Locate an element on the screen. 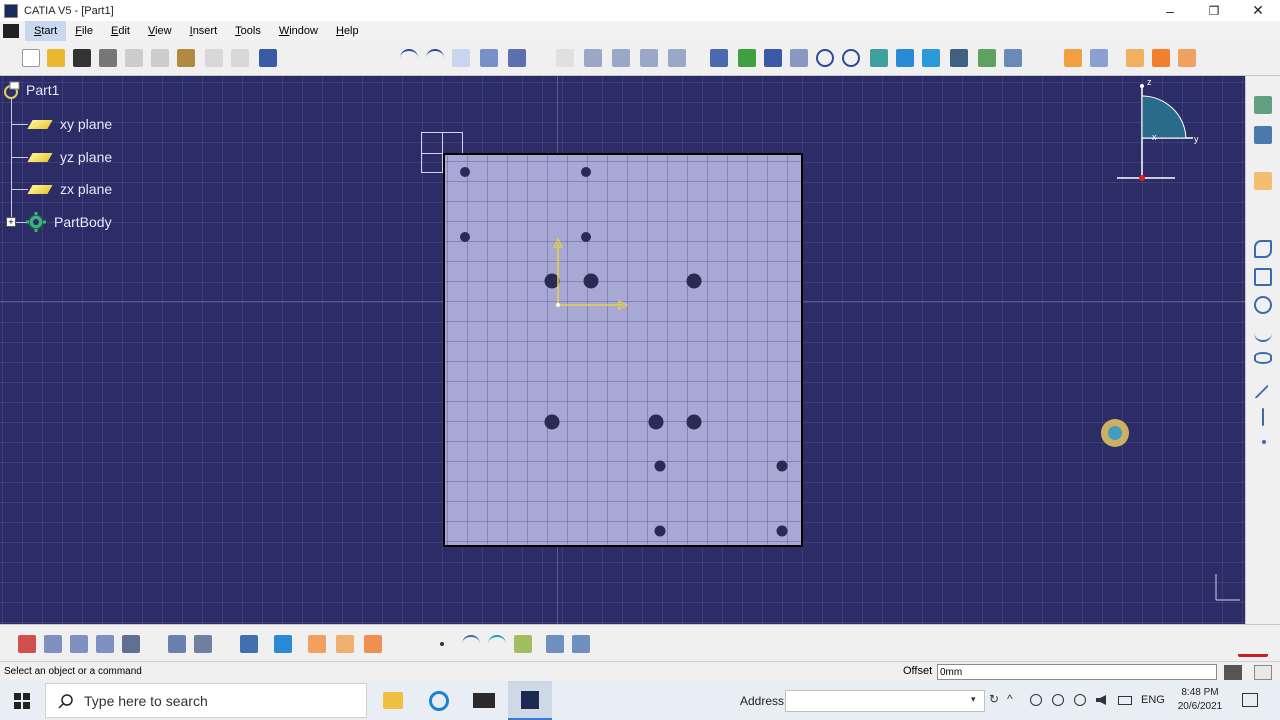 The image size is (1280, 720). update-icon is located at coordinates (555, 644).